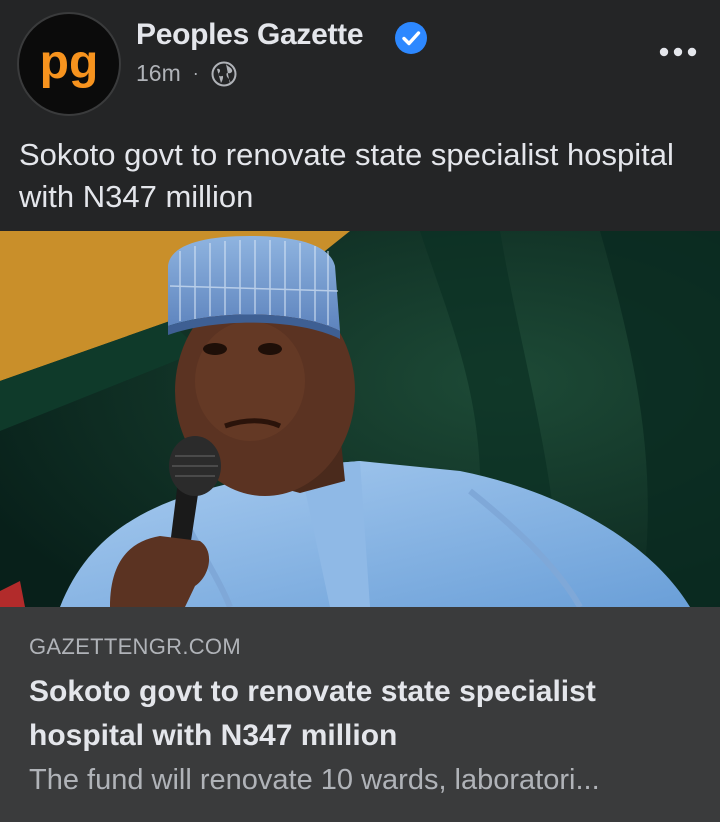 This screenshot has width=720, height=822. I want to click on page-avatar: pg, so click(69, 64).